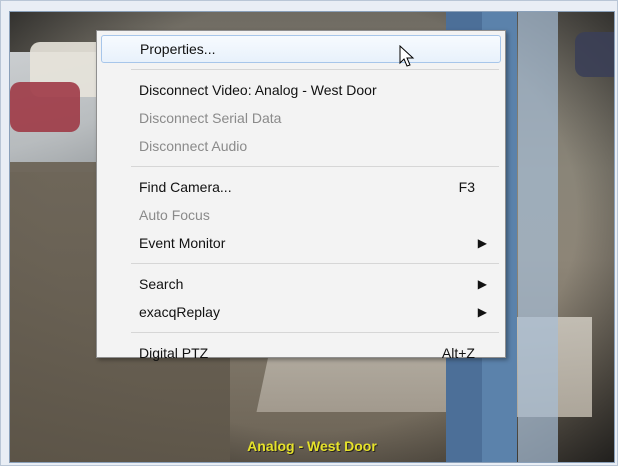 The image size is (618, 466). I want to click on menu-item-label: Disconnect Video: Analog - West Door, so click(258, 90).